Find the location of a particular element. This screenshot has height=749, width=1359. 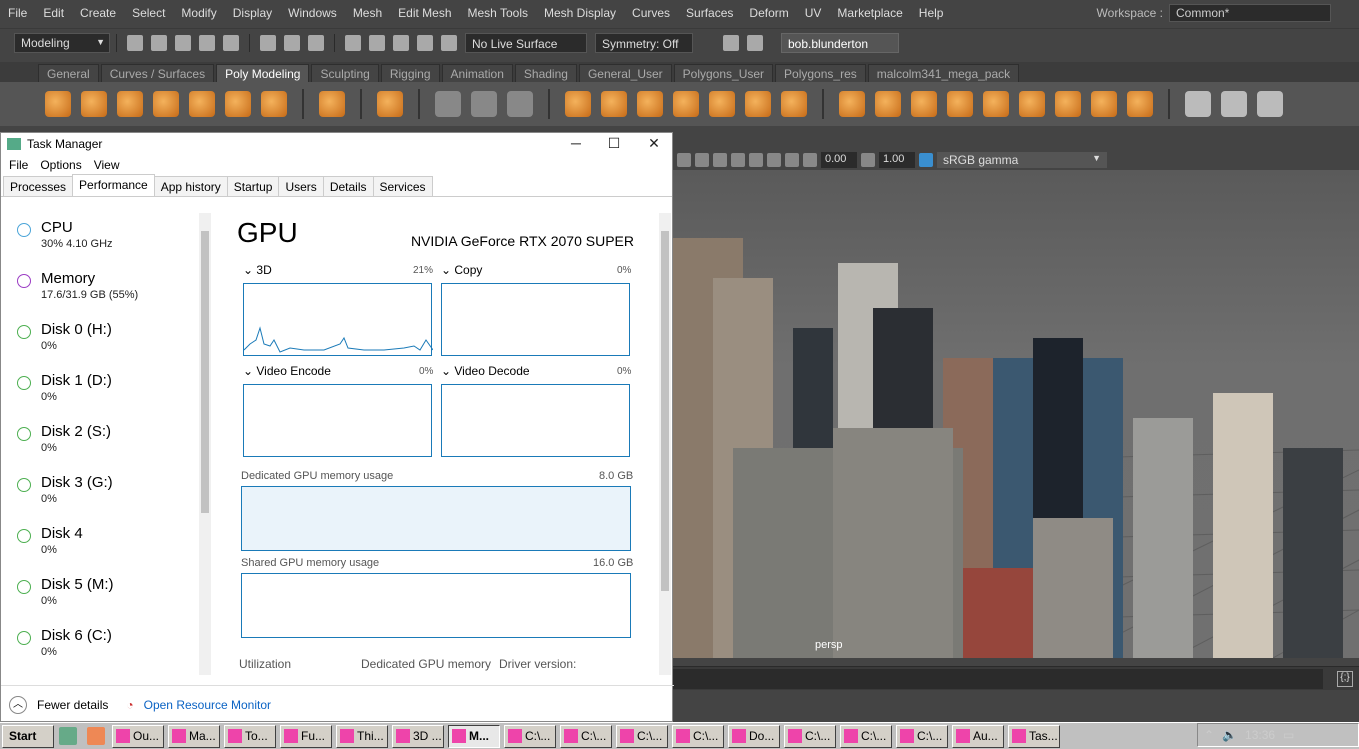

shelf-tab-polygons-res: Polygons_res is located at coordinates (820, 73).